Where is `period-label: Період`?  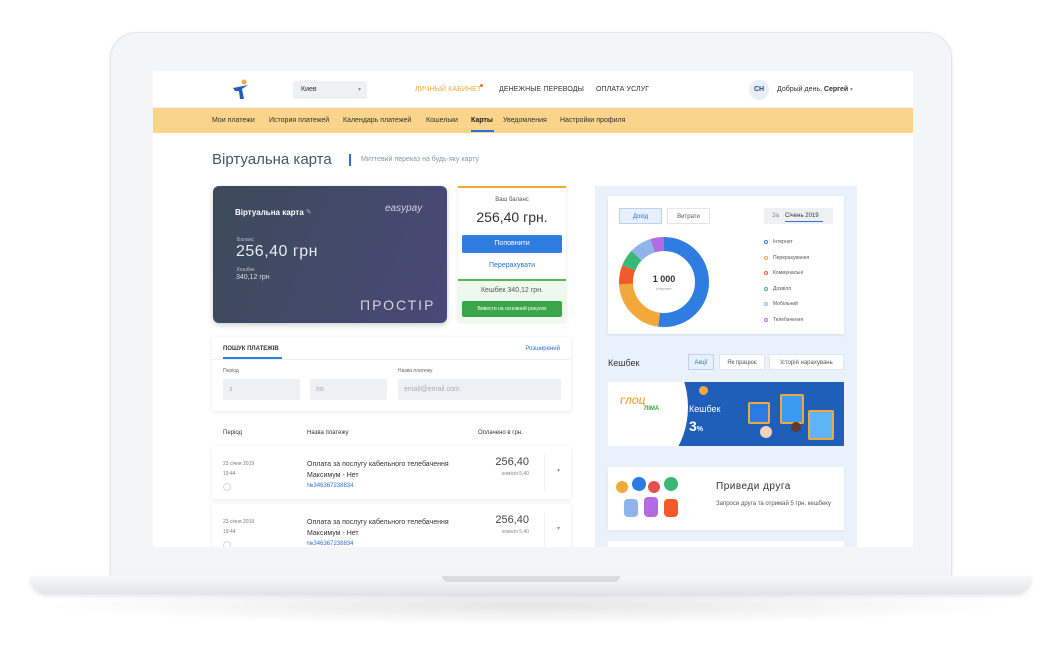 period-label: Період is located at coordinates (231, 371).